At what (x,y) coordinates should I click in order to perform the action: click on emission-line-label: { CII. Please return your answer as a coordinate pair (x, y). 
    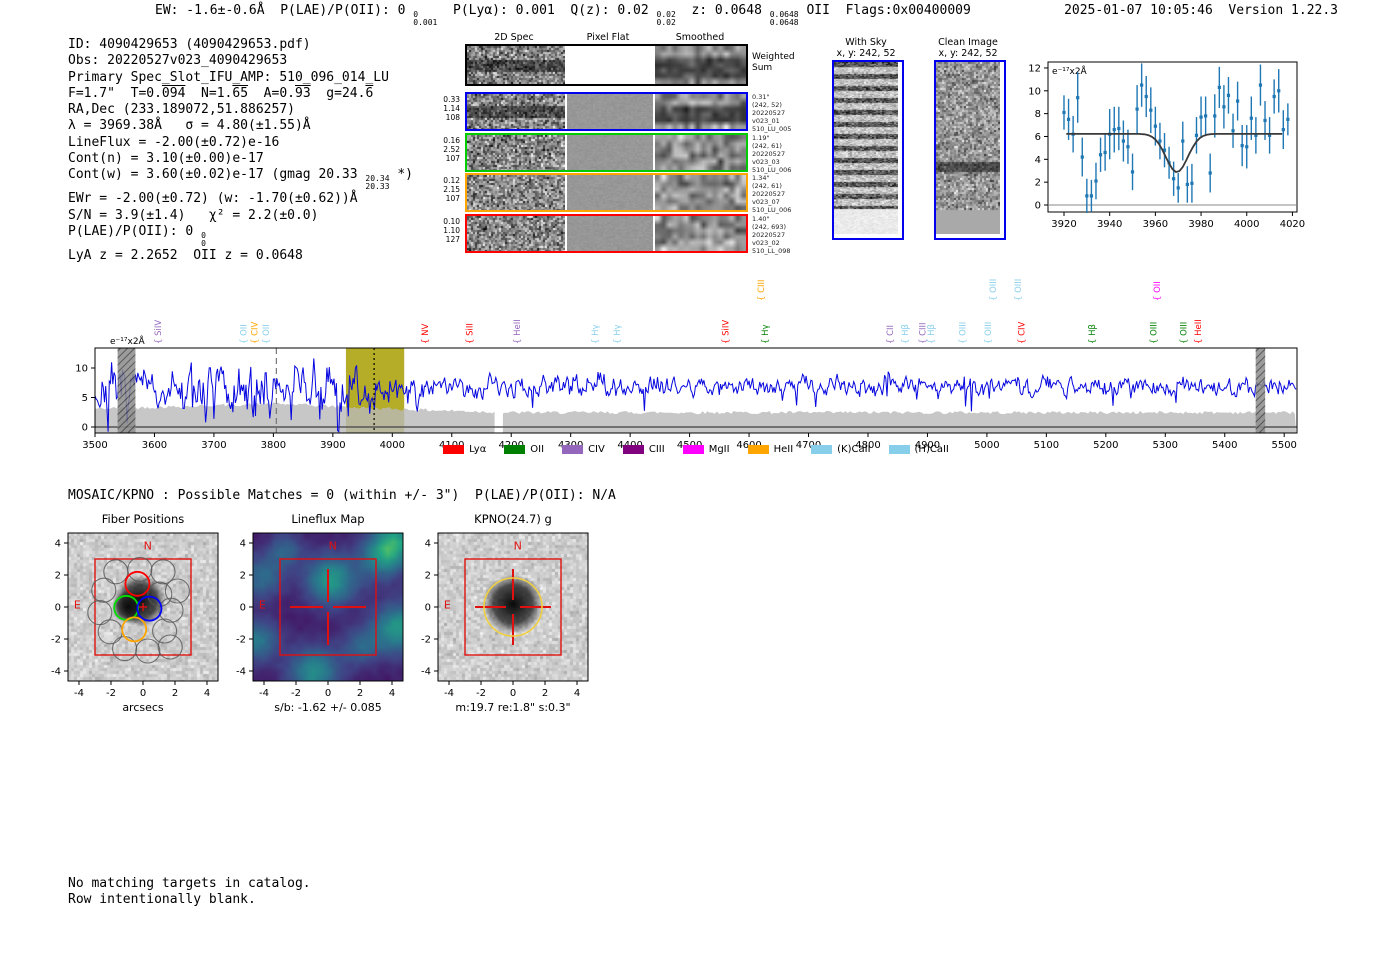
    Looking at the image, I should click on (891, 334).